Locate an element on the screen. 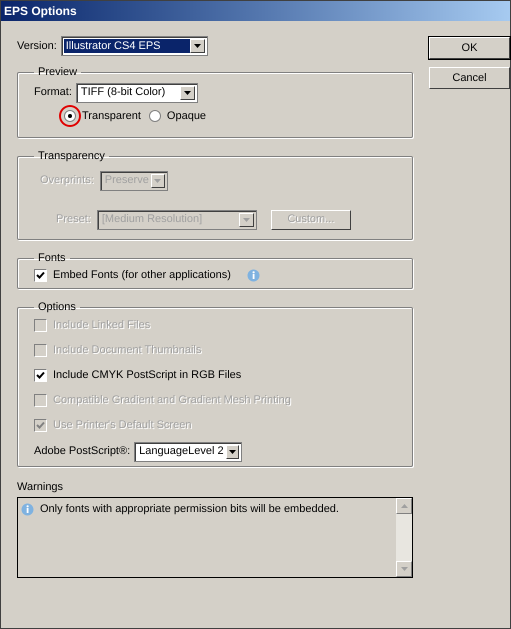  group-title: Transparency is located at coordinates (71, 156).